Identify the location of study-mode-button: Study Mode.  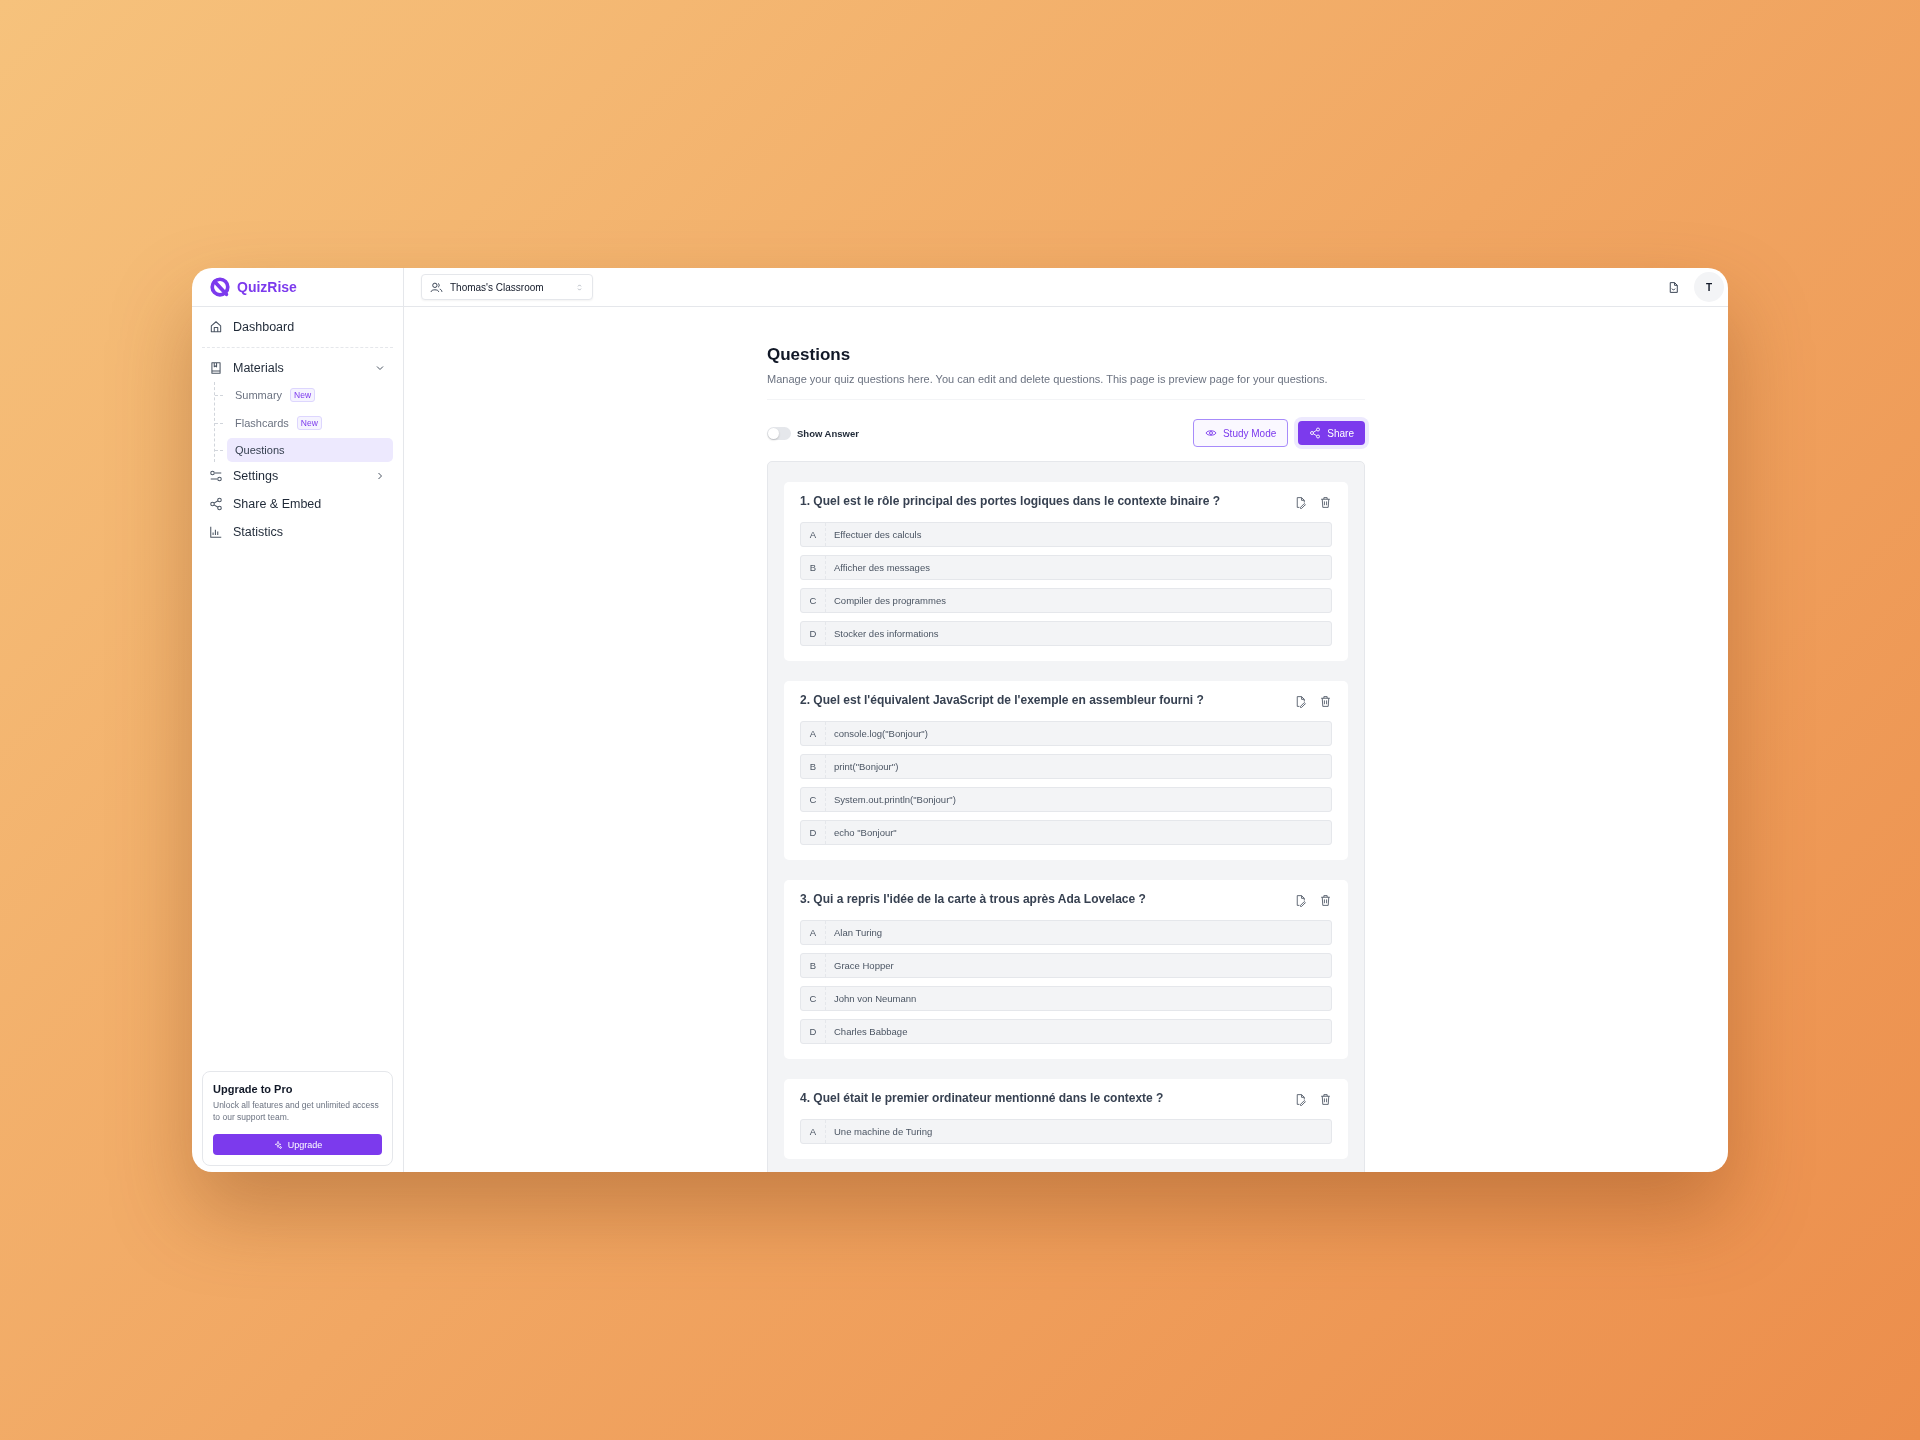
(1240, 433).